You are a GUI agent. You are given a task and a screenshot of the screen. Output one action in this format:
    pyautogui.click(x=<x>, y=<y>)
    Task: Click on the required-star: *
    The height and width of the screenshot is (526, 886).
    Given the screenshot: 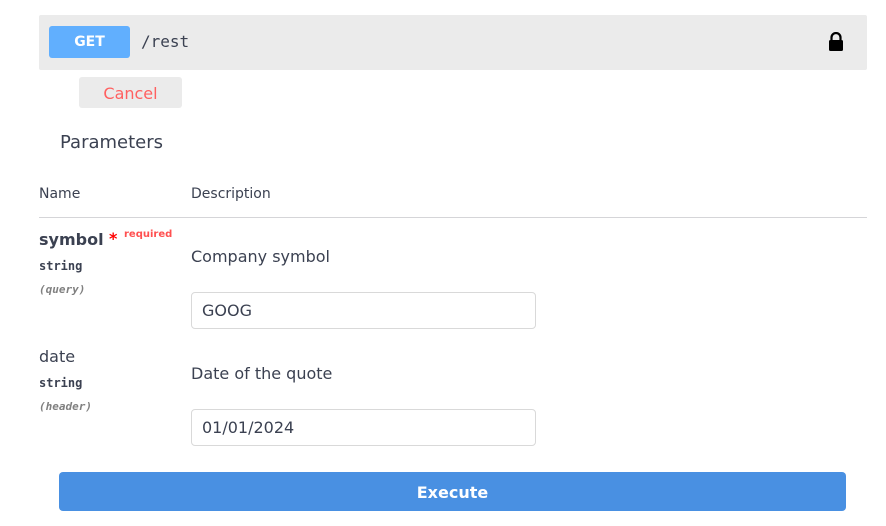 What is the action you would take?
    pyautogui.click(x=113, y=238)
    